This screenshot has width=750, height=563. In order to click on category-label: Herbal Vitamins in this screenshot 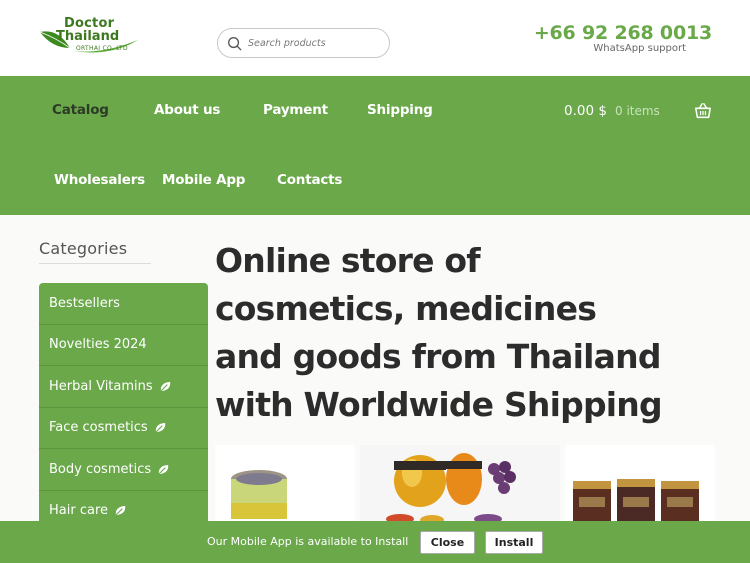, I will do `click(101, 386)`.